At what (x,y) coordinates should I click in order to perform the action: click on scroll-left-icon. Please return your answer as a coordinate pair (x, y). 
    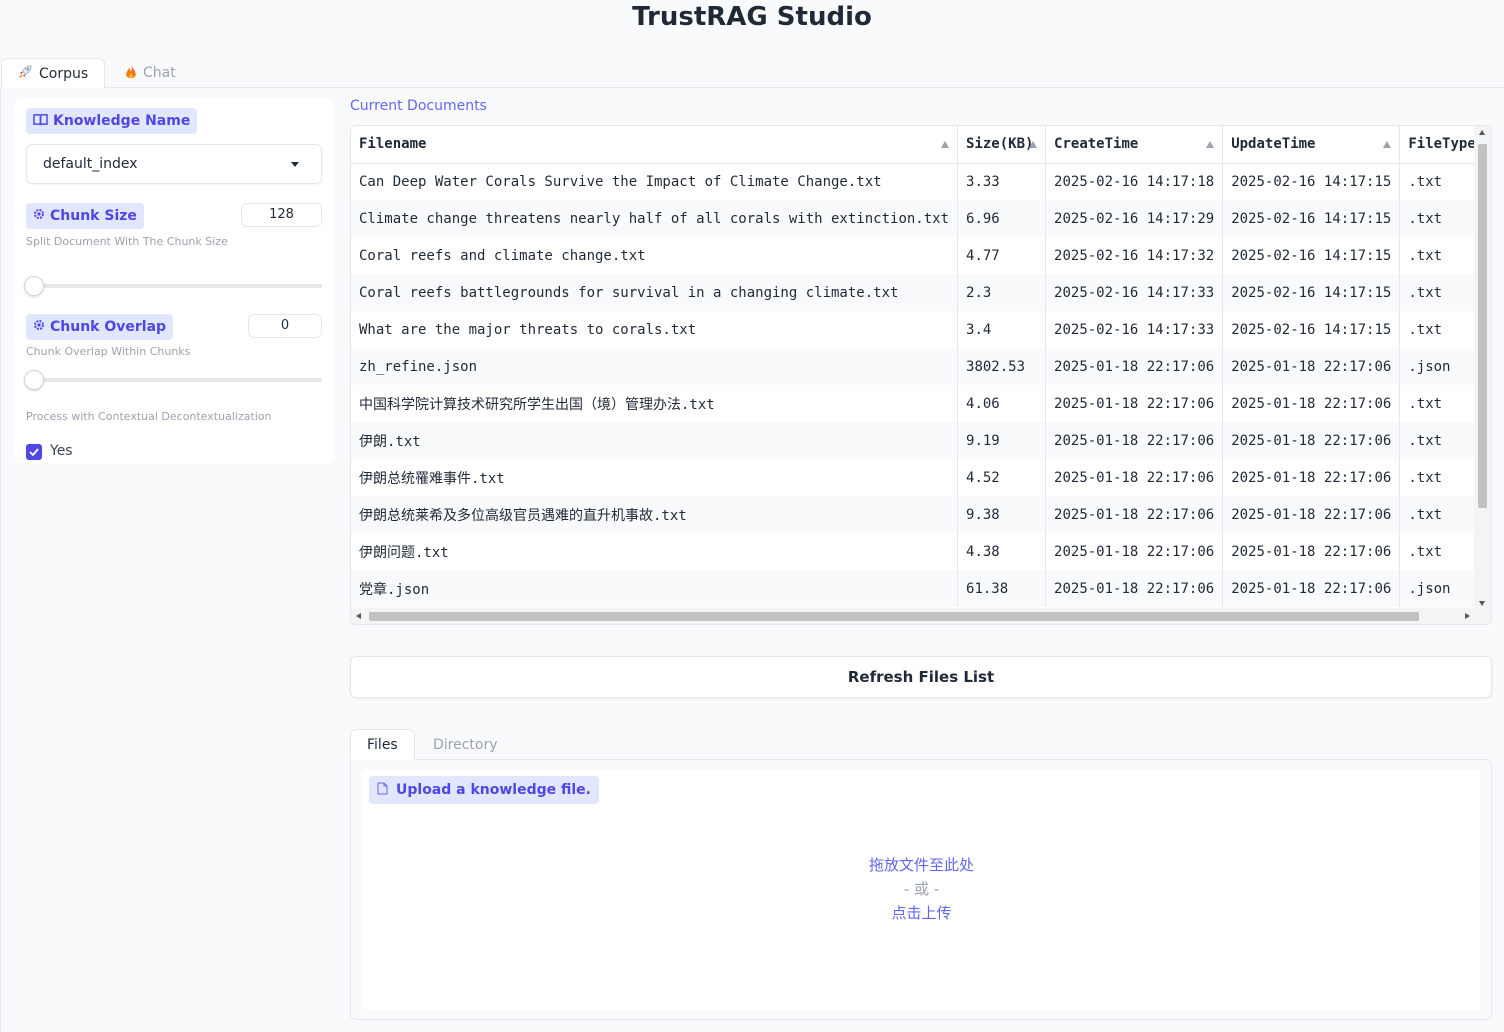
    Looking at the image, I should click on (358, 616).